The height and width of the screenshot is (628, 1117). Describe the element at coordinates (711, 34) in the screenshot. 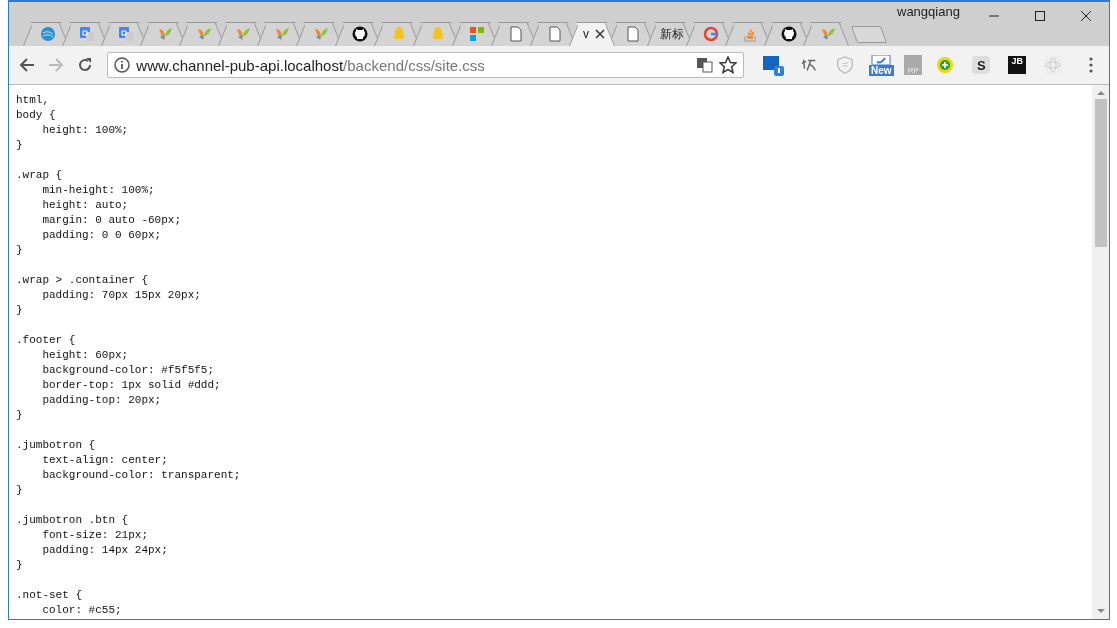

I see `g-logo-icon` at that location.